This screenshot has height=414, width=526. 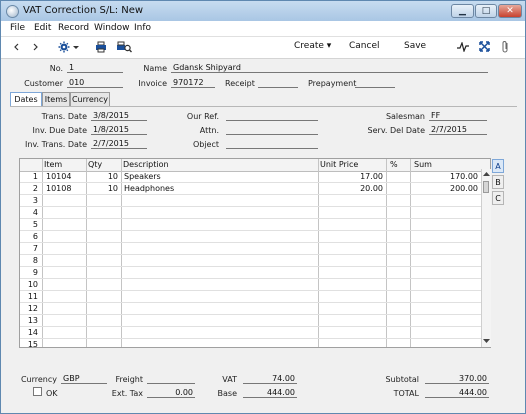 What do you see at coordinates (364, 46) in the screenshot?
I see `cancel-button: Cancel` at bounding box center [364, 46].